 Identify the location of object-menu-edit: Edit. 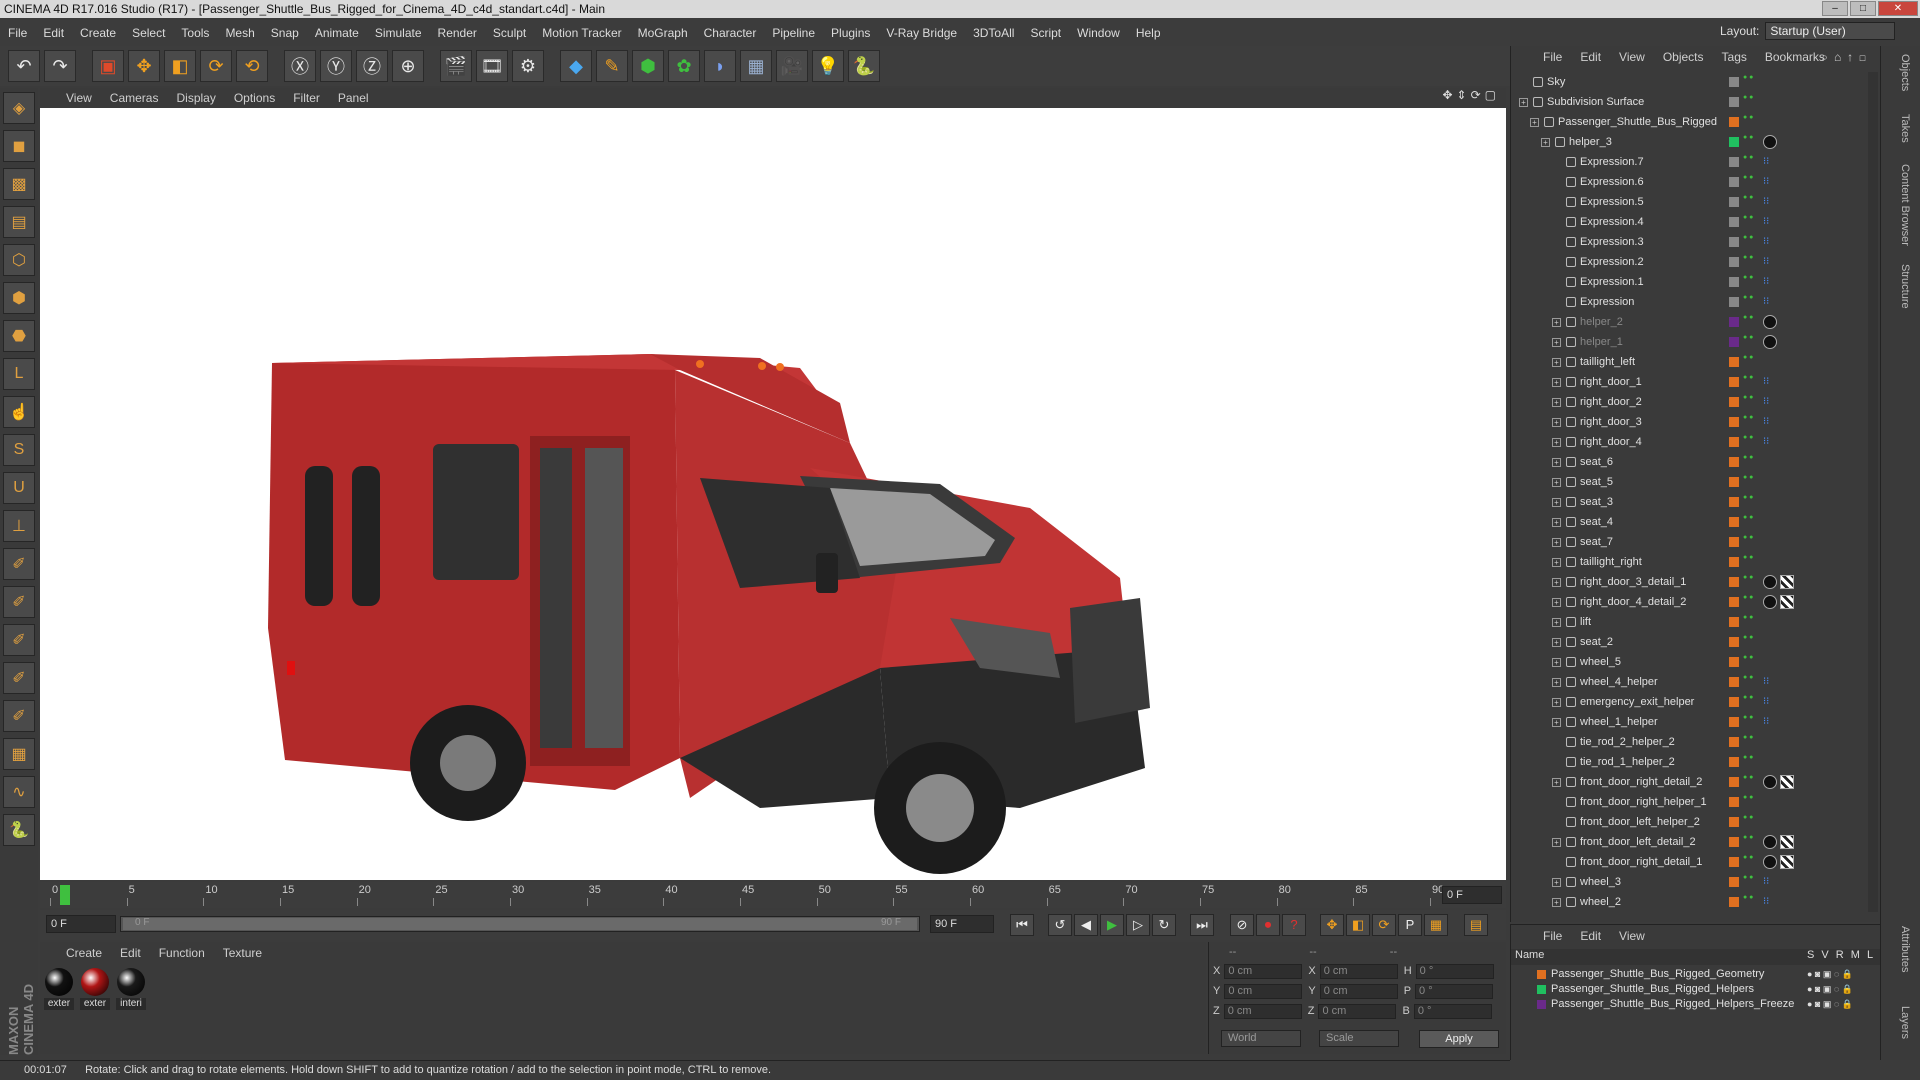
(1590, 57).